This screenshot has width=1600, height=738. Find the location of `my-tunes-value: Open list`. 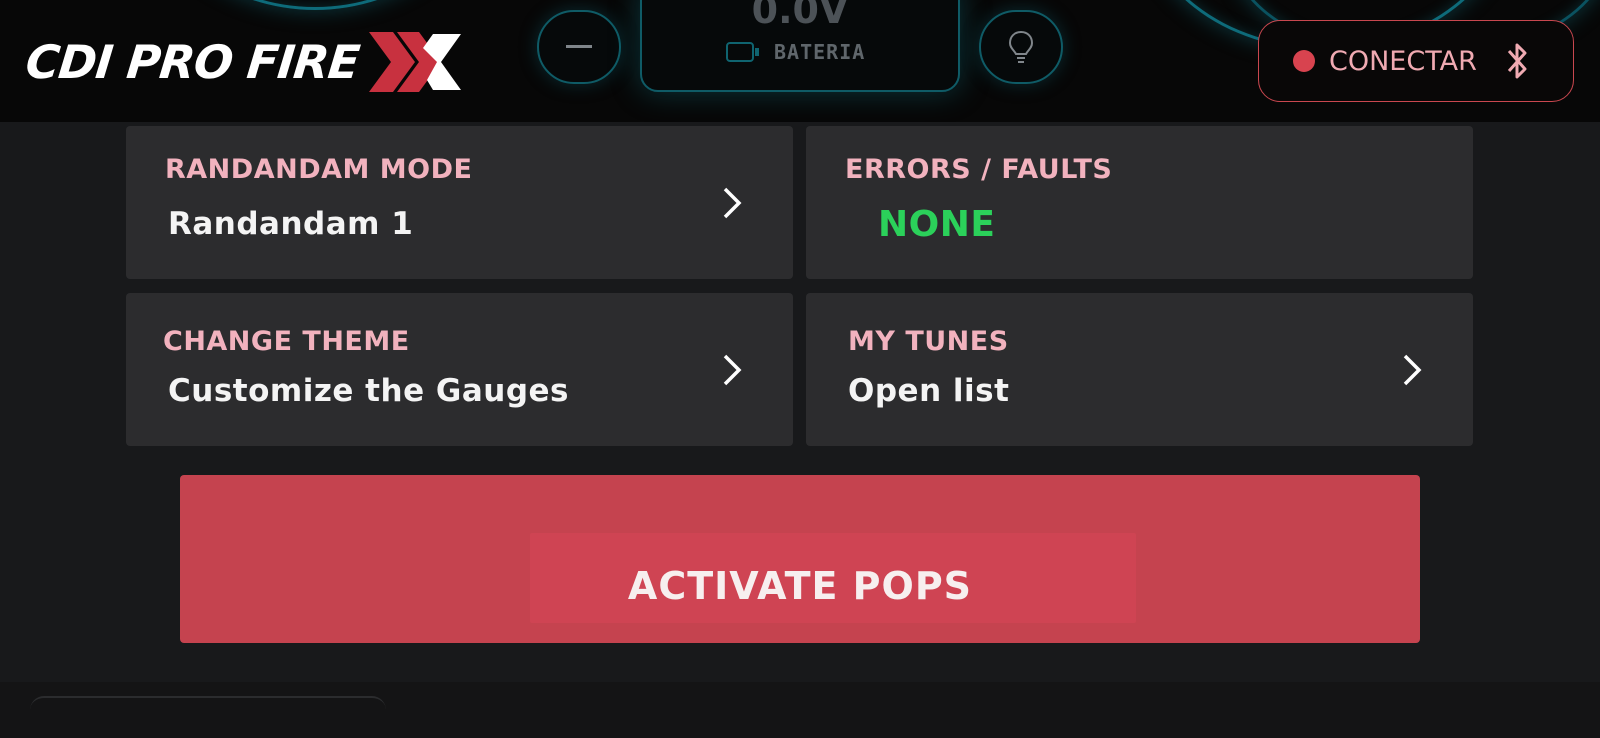

my-tunes-value: Open list is located at coordinates (929, 391).